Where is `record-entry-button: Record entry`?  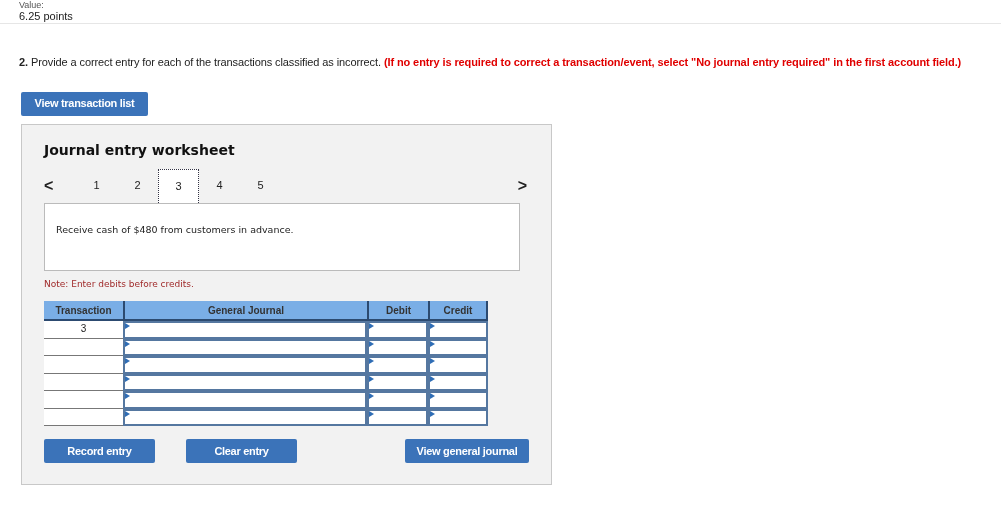
record-entry-button: Record entry is located at coordinates (99, 451).